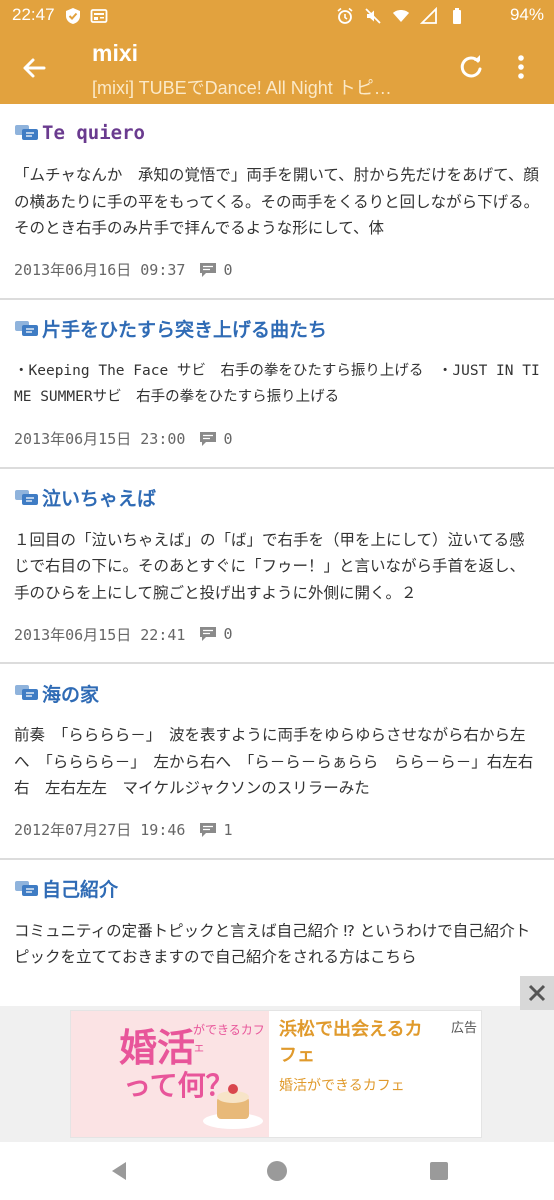 This screenshot has height=1200, width=554. I want to click on home-circle-icon, so click(277, 1171).